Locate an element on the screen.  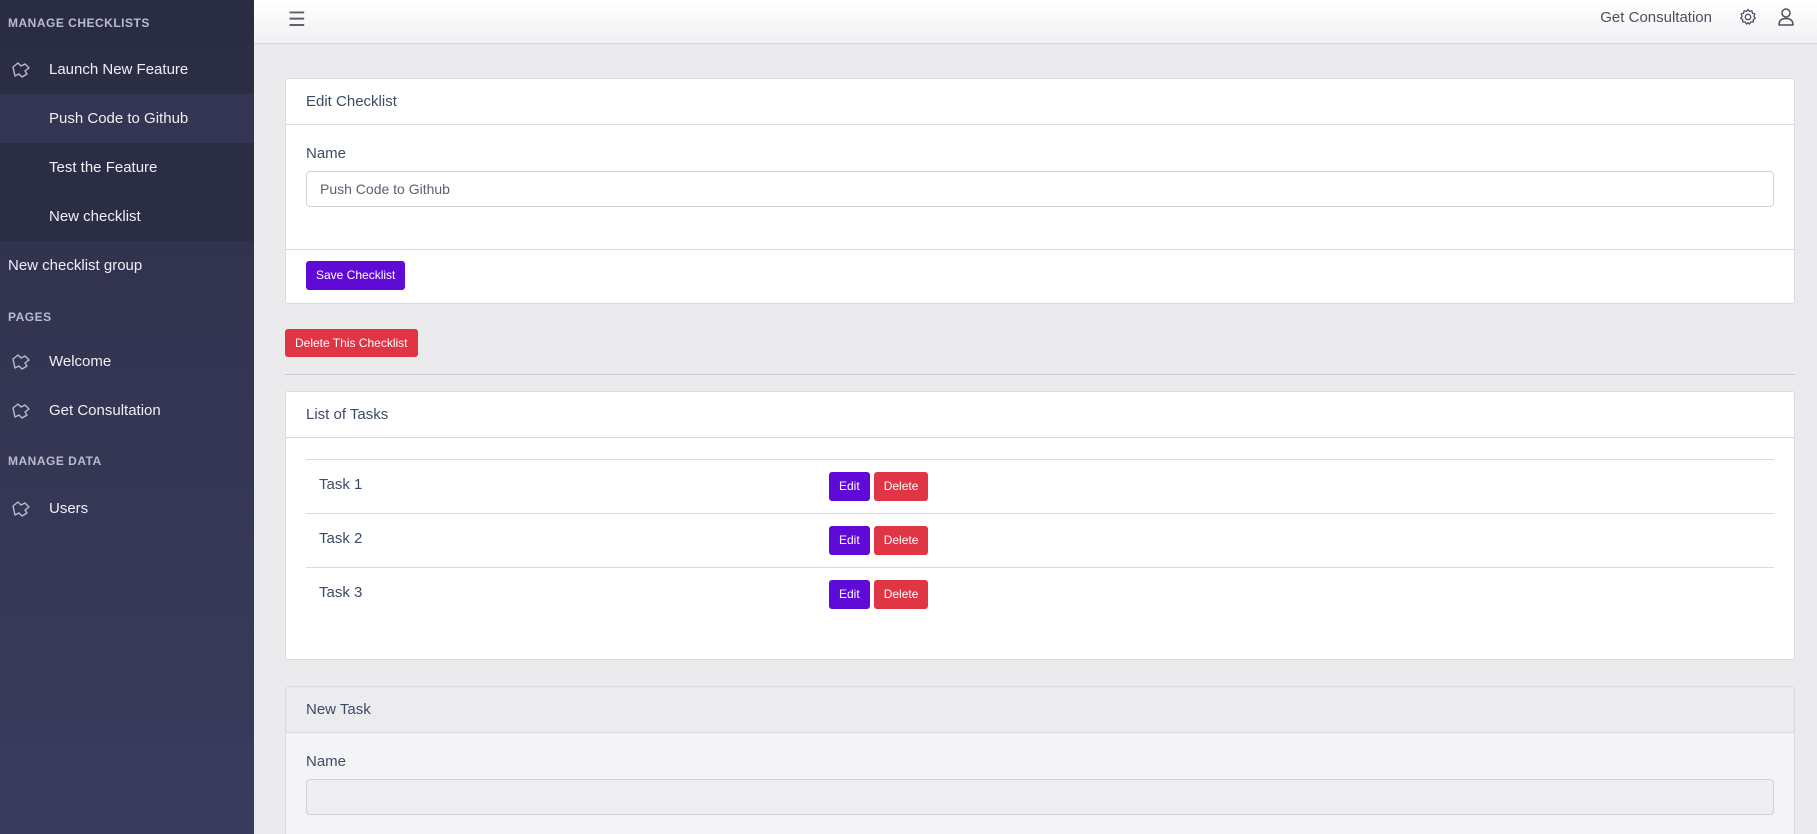
top-bar: ☰ Get Consultation is located at coordinates (1035, 22).